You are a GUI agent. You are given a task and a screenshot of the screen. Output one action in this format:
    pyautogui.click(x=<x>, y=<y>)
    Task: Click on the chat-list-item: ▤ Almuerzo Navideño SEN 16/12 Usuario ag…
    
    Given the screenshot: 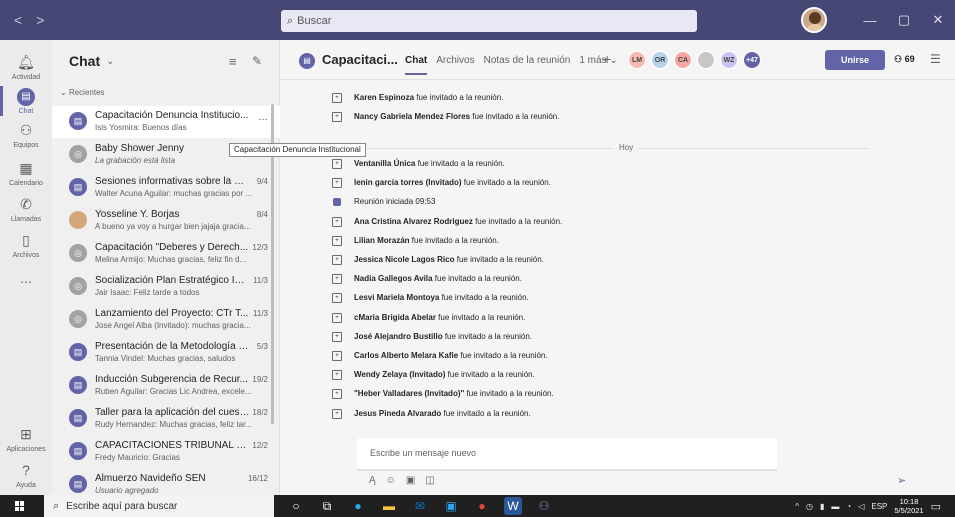 What is the action you would take?
    pyautogui.click(x=166, y=482)
    